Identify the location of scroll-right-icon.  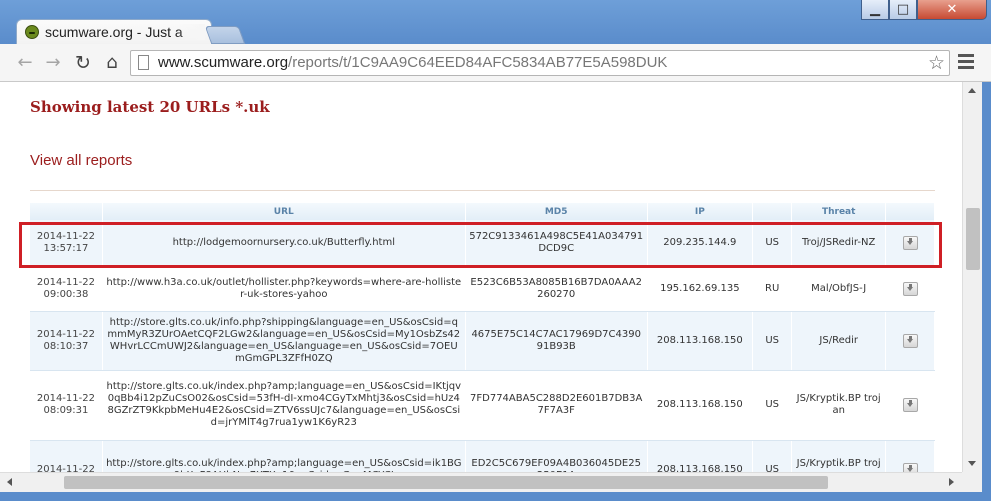
(951, 482).